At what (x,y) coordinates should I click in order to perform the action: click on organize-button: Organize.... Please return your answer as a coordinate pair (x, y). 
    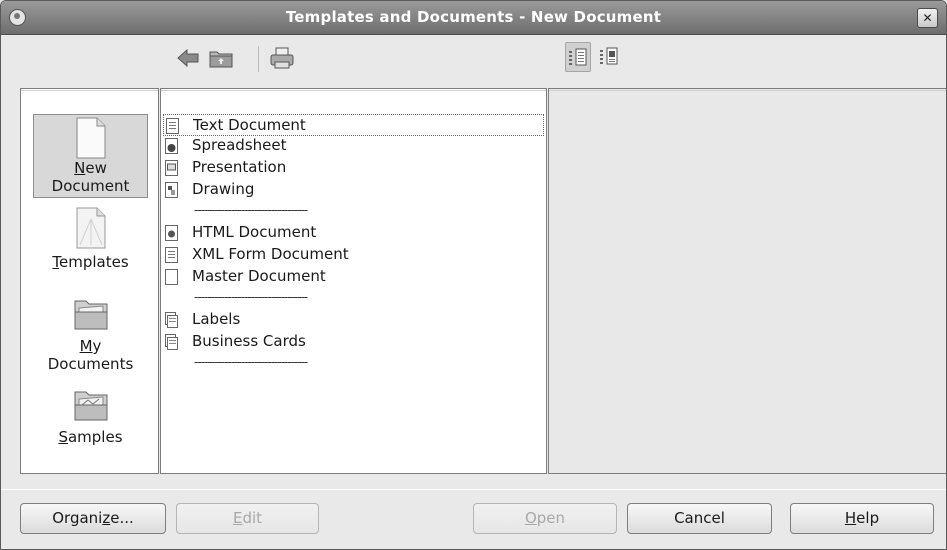
    Looking at the image, I should click on (93, 518).